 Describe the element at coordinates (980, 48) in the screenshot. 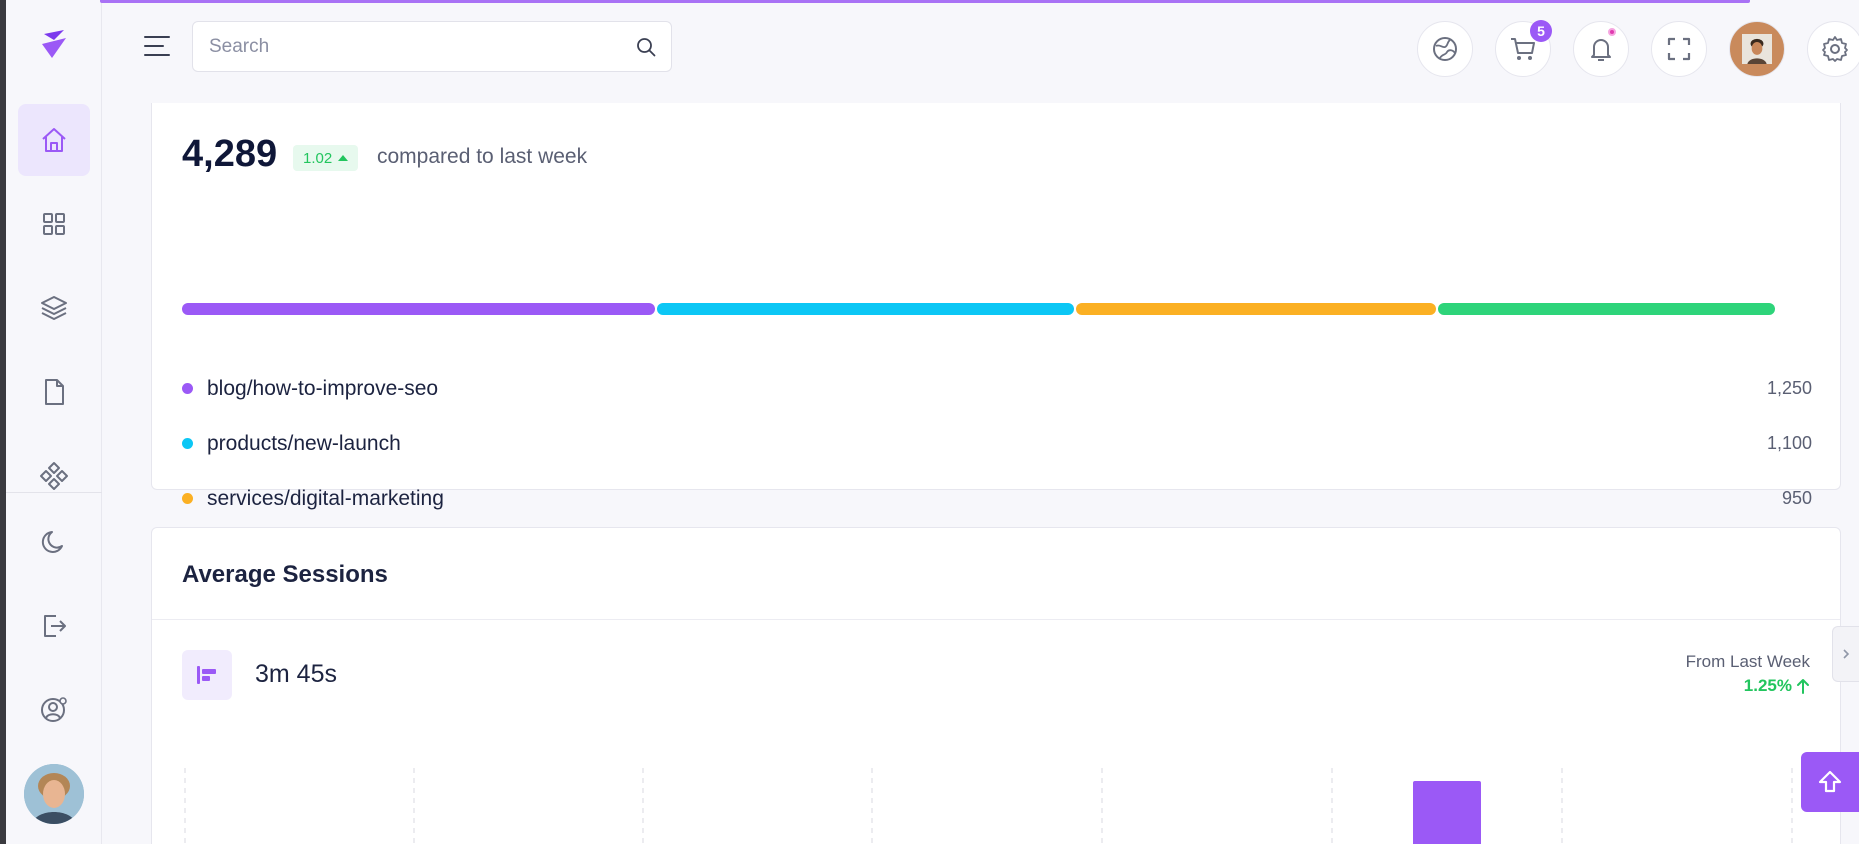

I see `top-header: 5` at that location.